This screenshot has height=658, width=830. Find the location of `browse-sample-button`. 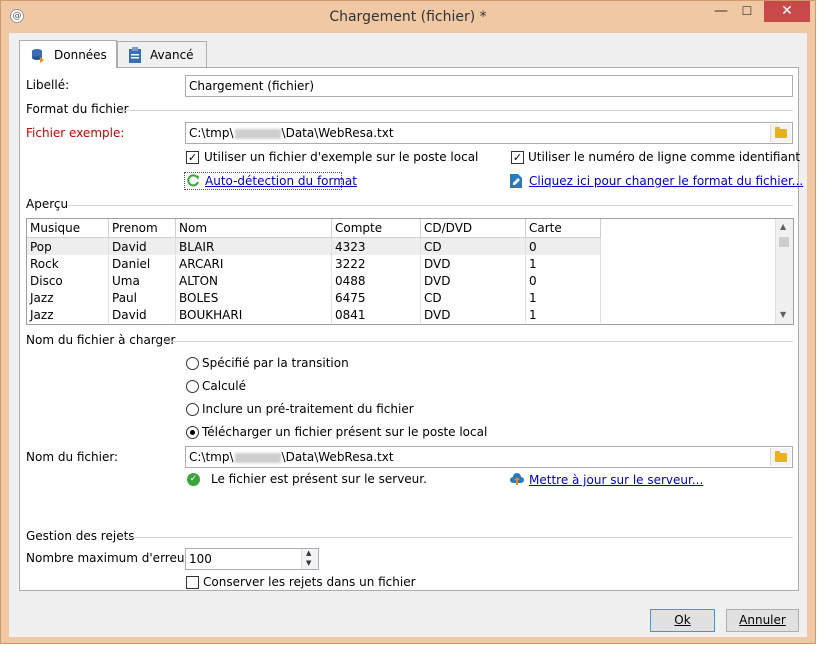

browse-sample-button is located at coordinates (780, 133).